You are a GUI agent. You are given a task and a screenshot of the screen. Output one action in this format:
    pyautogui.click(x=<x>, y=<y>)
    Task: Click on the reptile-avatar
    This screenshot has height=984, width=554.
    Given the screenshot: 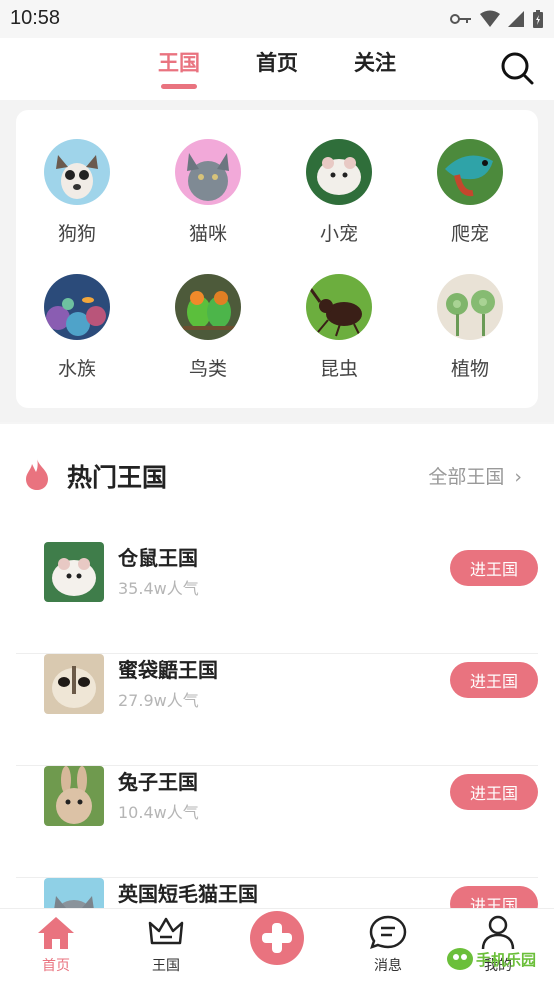 What is the action you would take?
    pyautogui.click(x=470, y=172)
    